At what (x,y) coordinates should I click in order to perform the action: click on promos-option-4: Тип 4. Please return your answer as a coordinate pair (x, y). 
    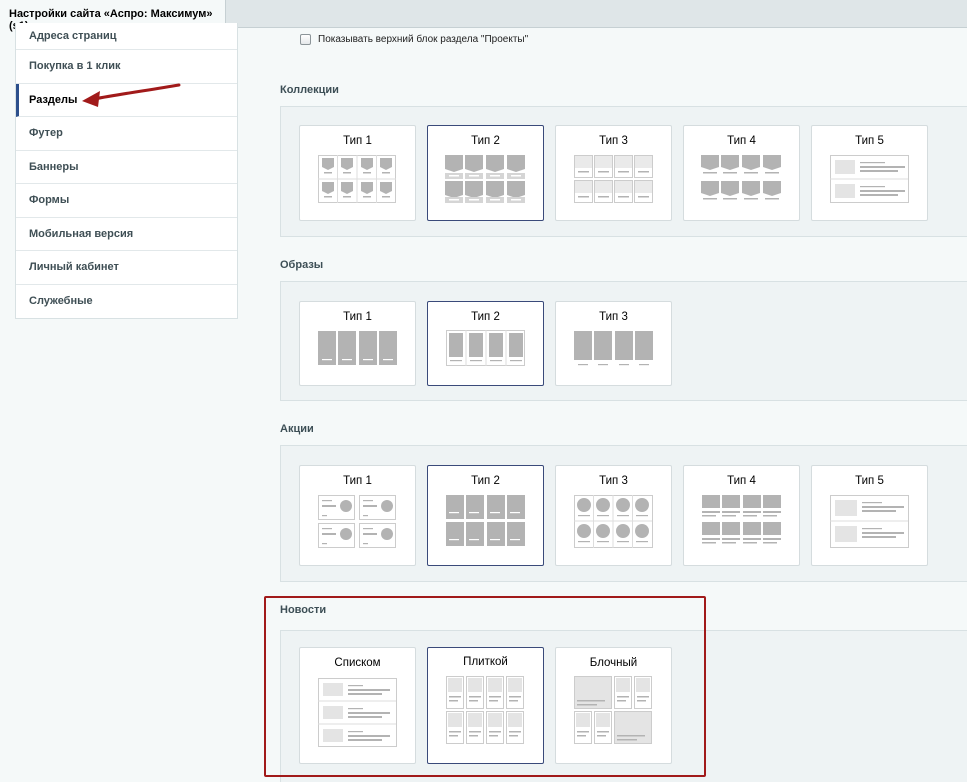
    Looking at the image, I should click on (741, 515).